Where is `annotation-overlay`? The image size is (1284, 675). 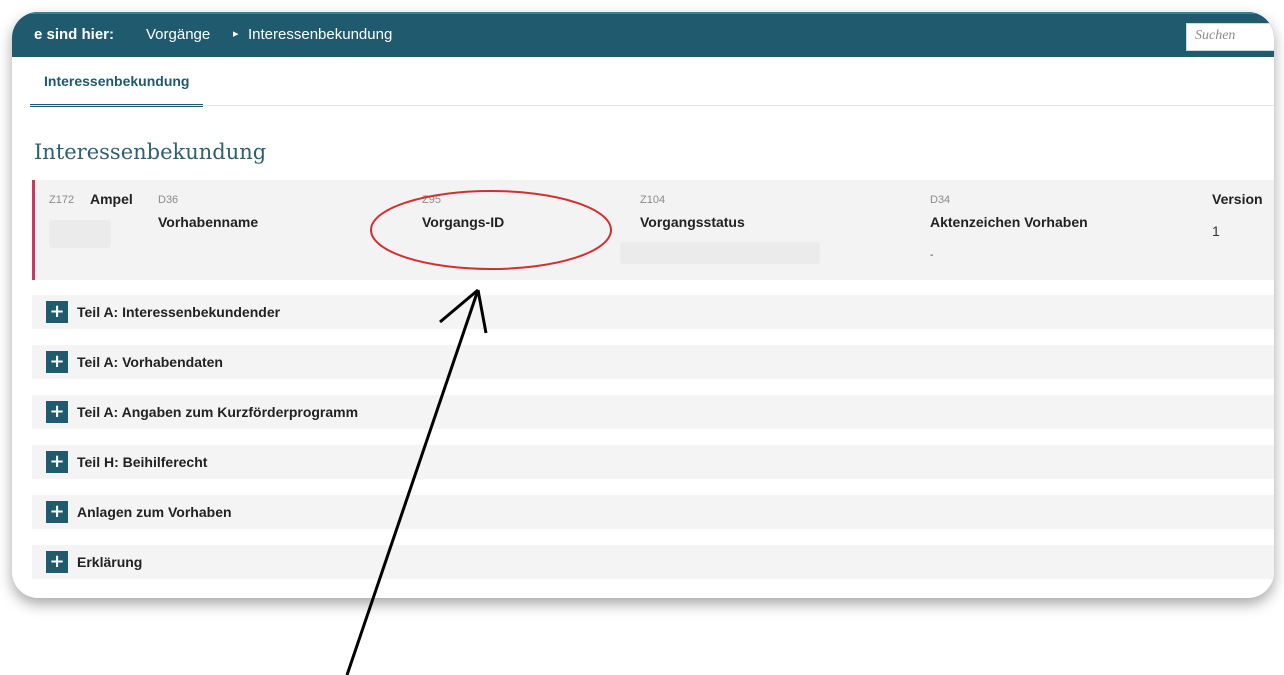 annotation-overlay is located at coordinates (478, 432).